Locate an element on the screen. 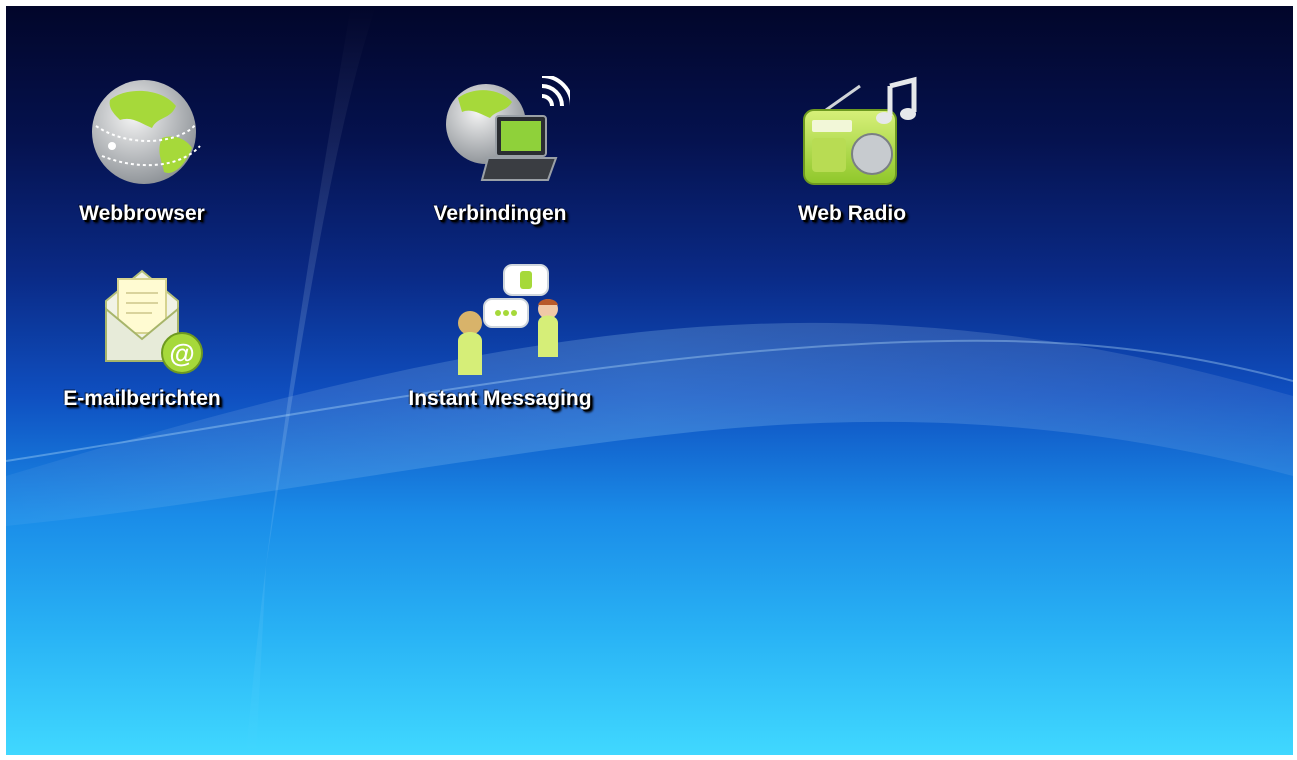 This screenshot has width=1297, height=760. app-tile-instant-messaging: Instant Messaging is located at coordinates (500, 353).